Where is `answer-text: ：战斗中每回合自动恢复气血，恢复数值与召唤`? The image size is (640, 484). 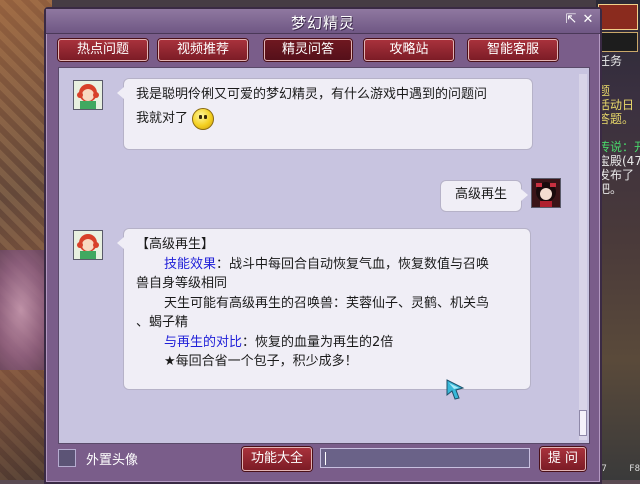
answer-text: ：战斗中每回合自动恢复气血，恢复数值与召唤 is located at coordinates (353, 264).